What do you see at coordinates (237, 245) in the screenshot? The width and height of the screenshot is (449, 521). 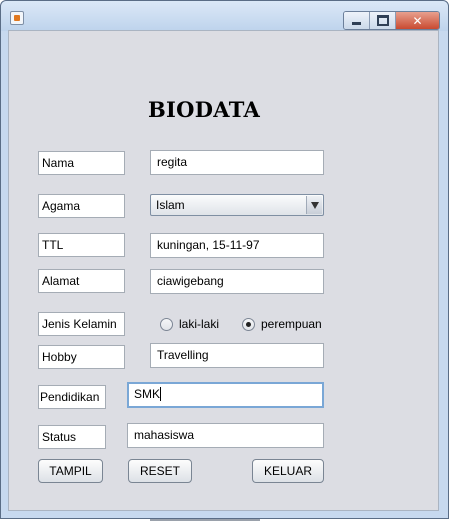 I see `ttl-field: kuningan, 15-11-97` at bounding box center [237, 245].